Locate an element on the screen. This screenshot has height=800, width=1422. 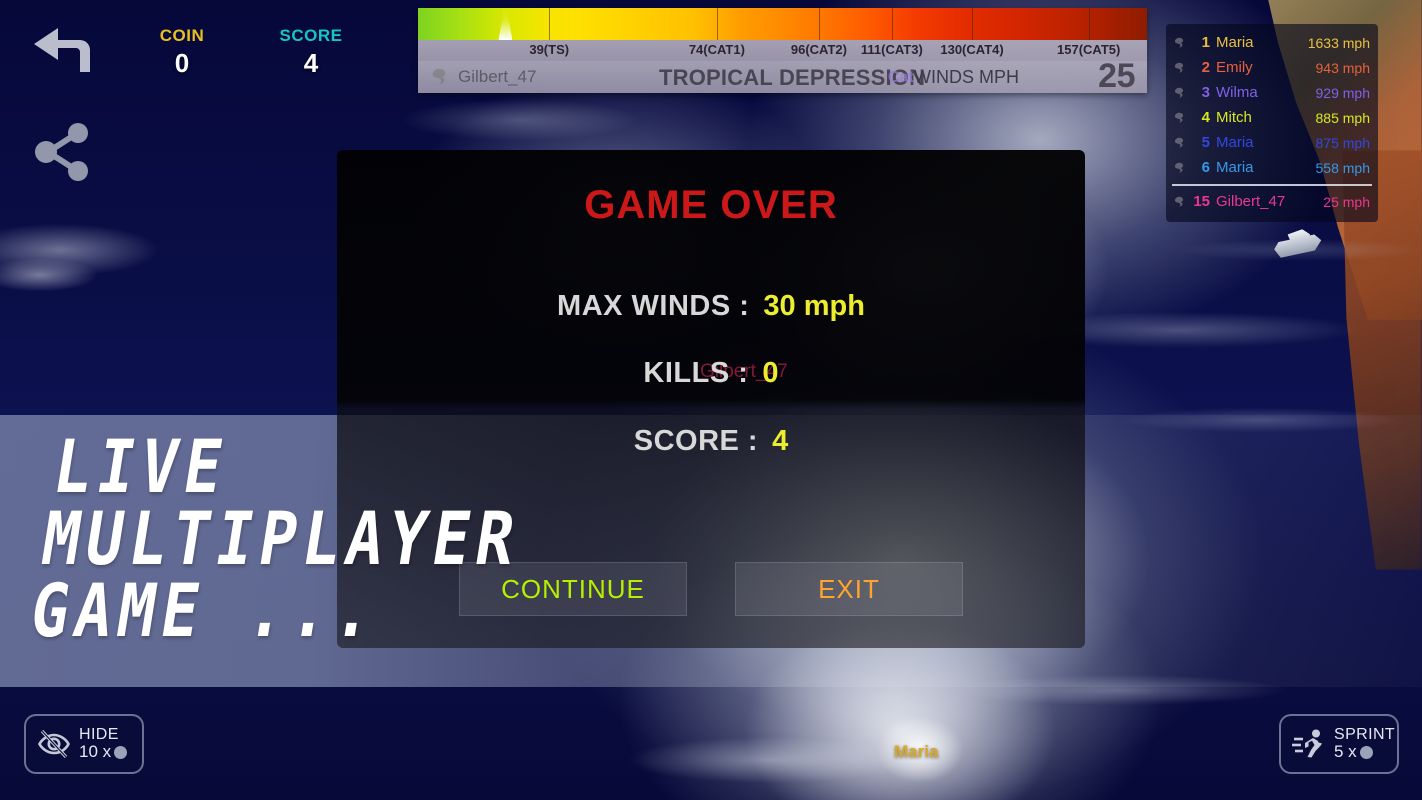
leaderboard-name: Emily is located at coordinates (1234, 67).